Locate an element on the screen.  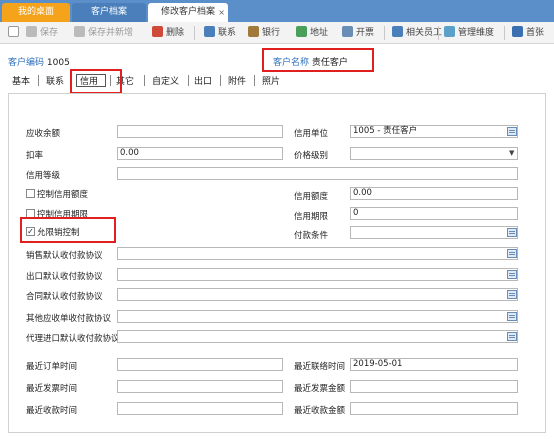
toolbar: 保存 保存并新增 删除 联系 银行 地址 开票 相关员工 管理维度 首张 is located at coordinates (277, 33).